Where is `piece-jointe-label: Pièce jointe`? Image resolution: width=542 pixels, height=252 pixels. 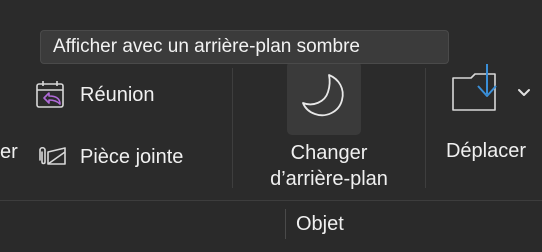 piece-jointe-label: Pièce jointe is located at coordinates (132, 157).